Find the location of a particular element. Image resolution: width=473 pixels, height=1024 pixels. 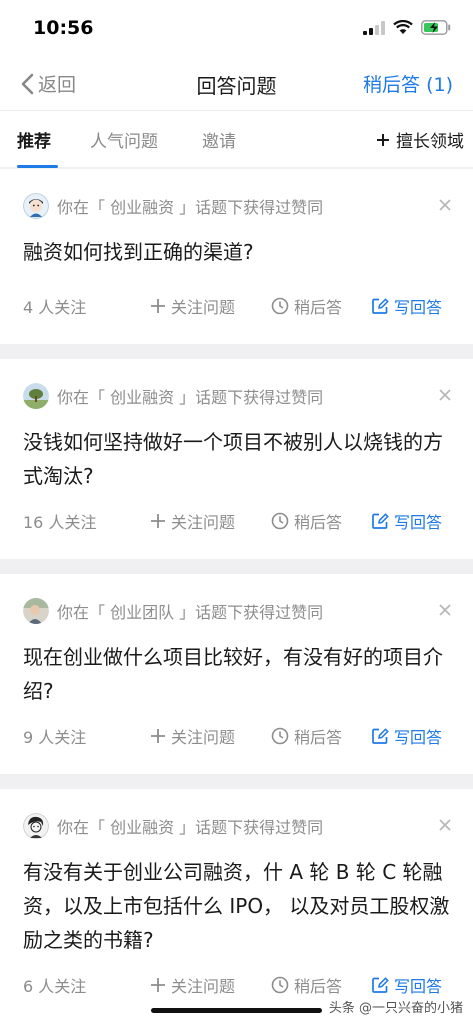

card-actions: 4 人关注 关注问题 稍后答 写回答 is located at coordinates (238, 306).